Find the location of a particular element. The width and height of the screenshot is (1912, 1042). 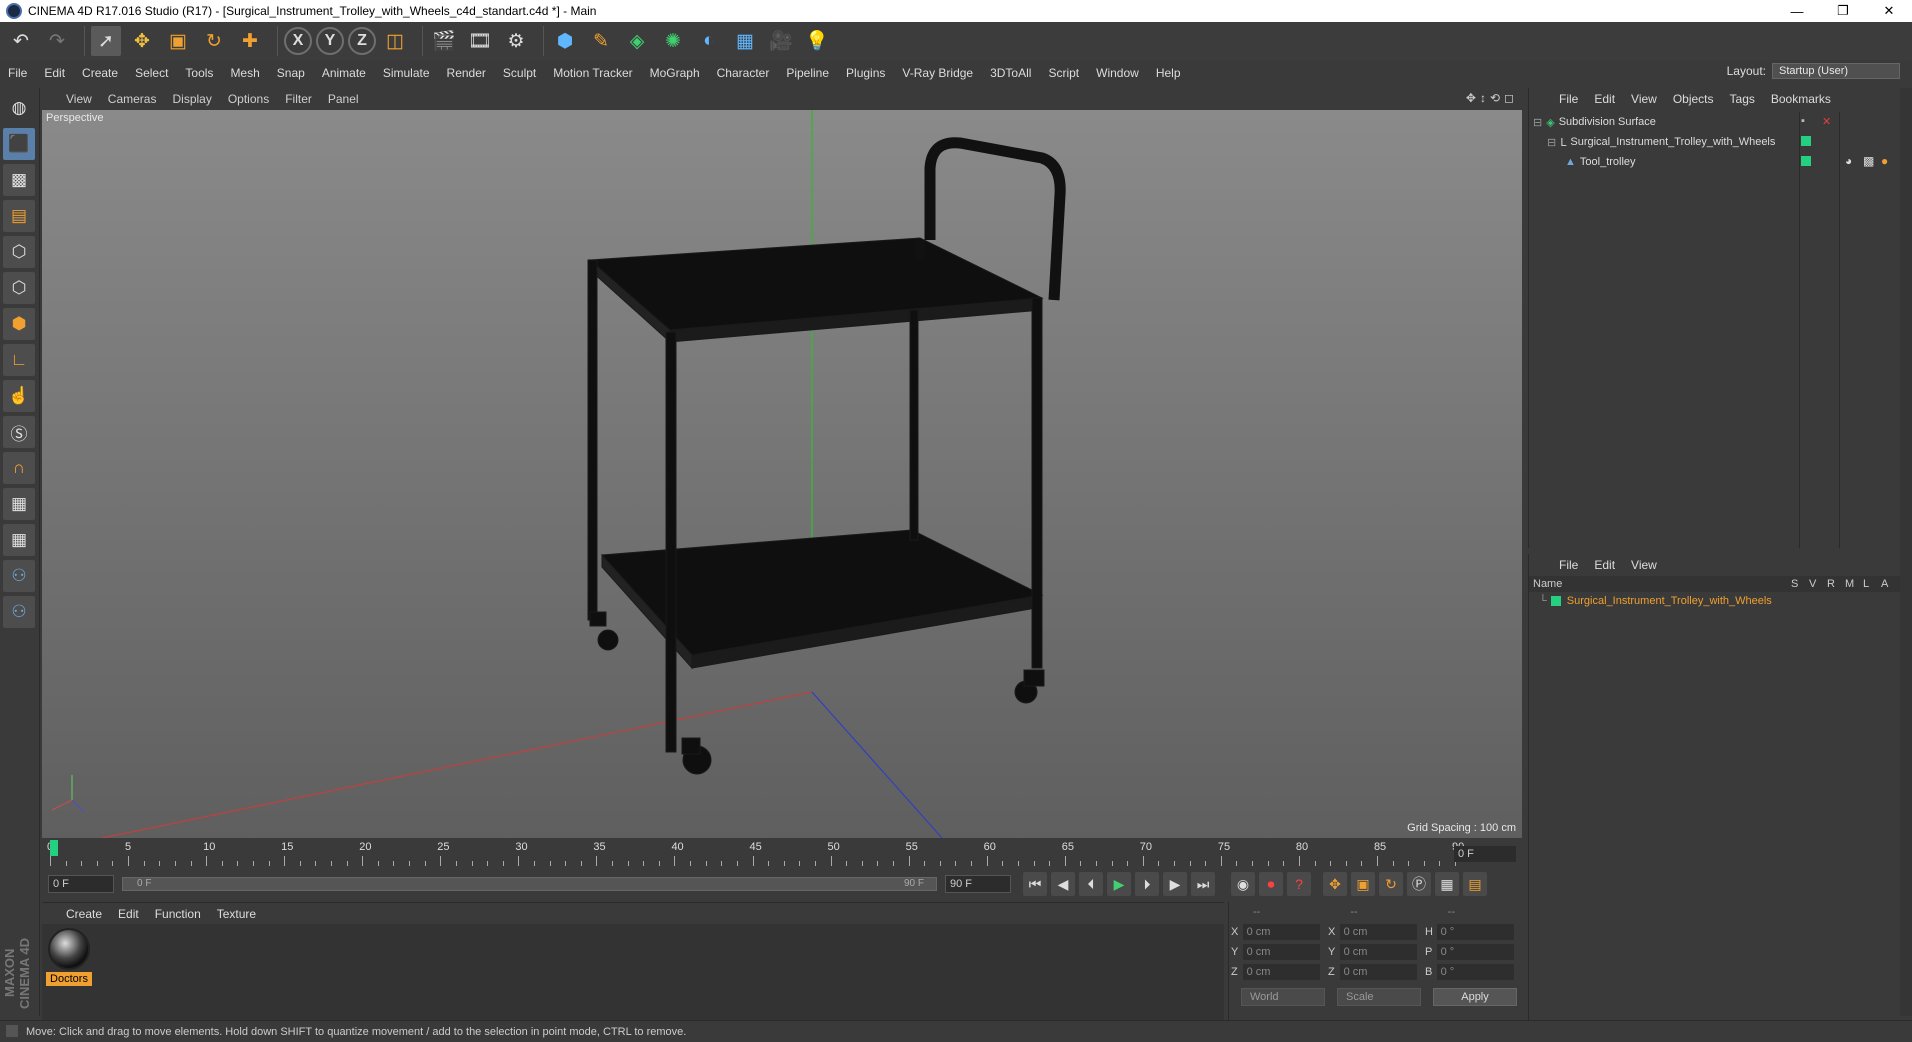

floor-icon: ▦ is located at coordinates (745, 41).